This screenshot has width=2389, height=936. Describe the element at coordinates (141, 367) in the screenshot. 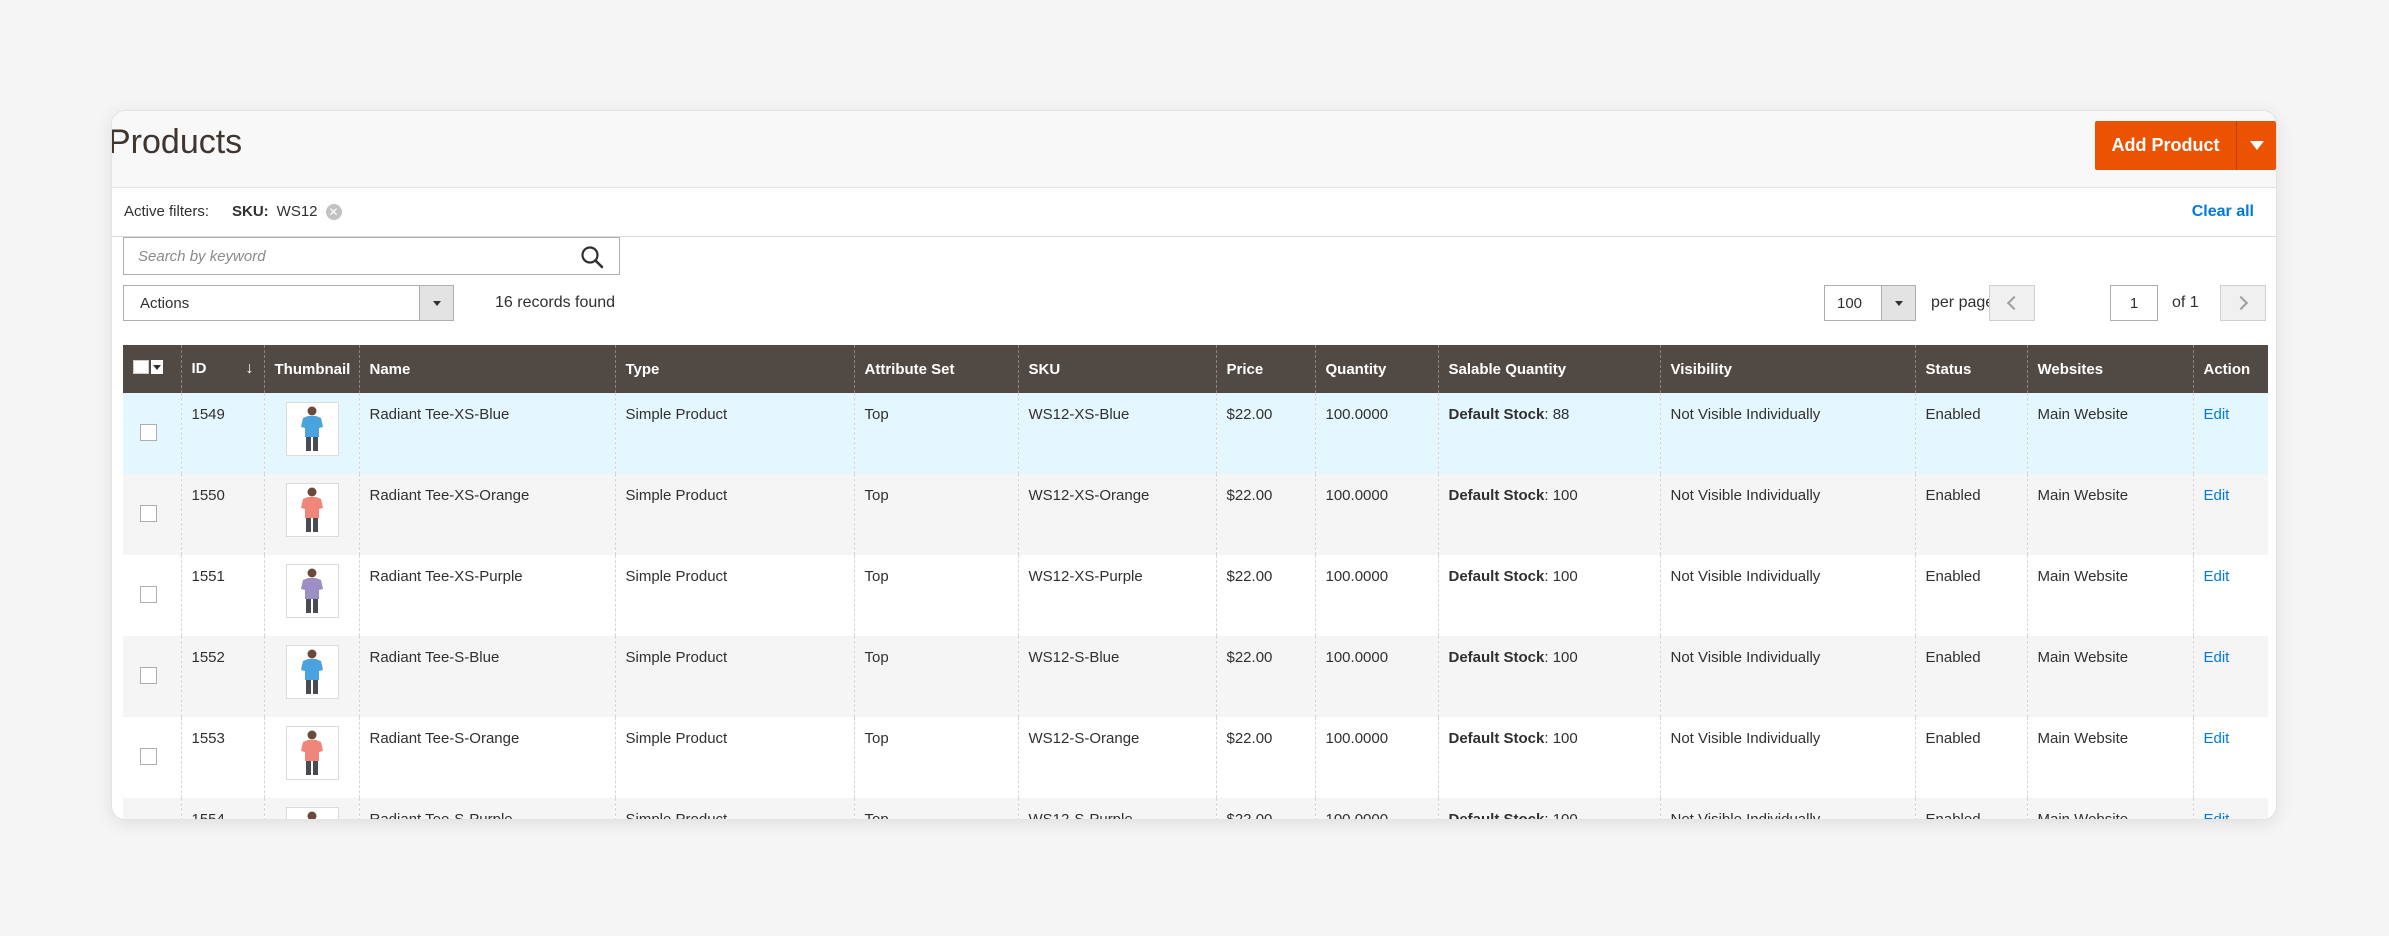

I see `select-all-checkbox` at that location.